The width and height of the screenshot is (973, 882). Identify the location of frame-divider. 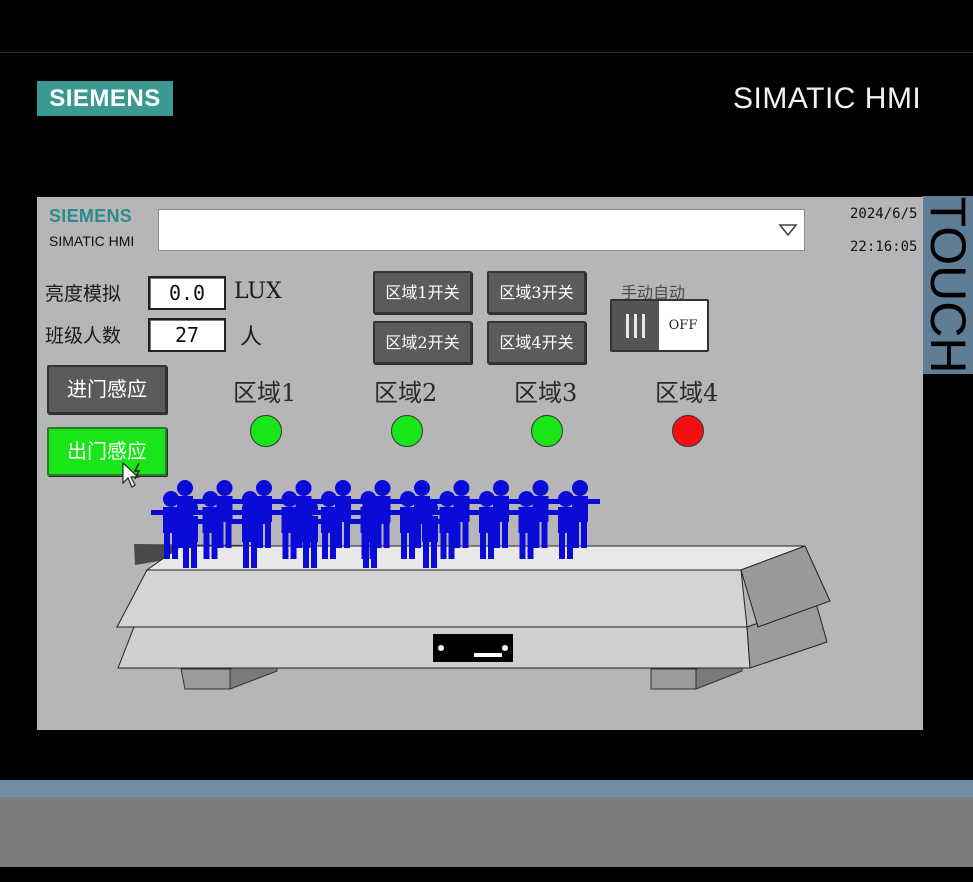
(486, 52).